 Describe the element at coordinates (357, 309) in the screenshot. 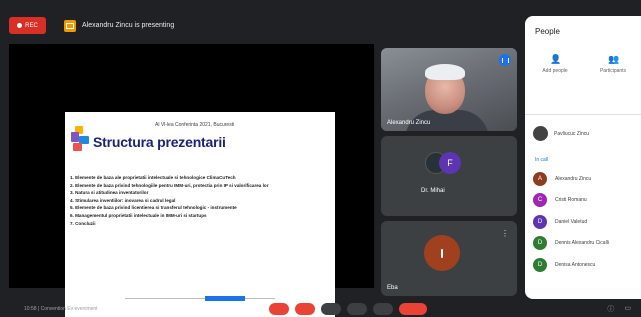

I see `present-button` at that location.